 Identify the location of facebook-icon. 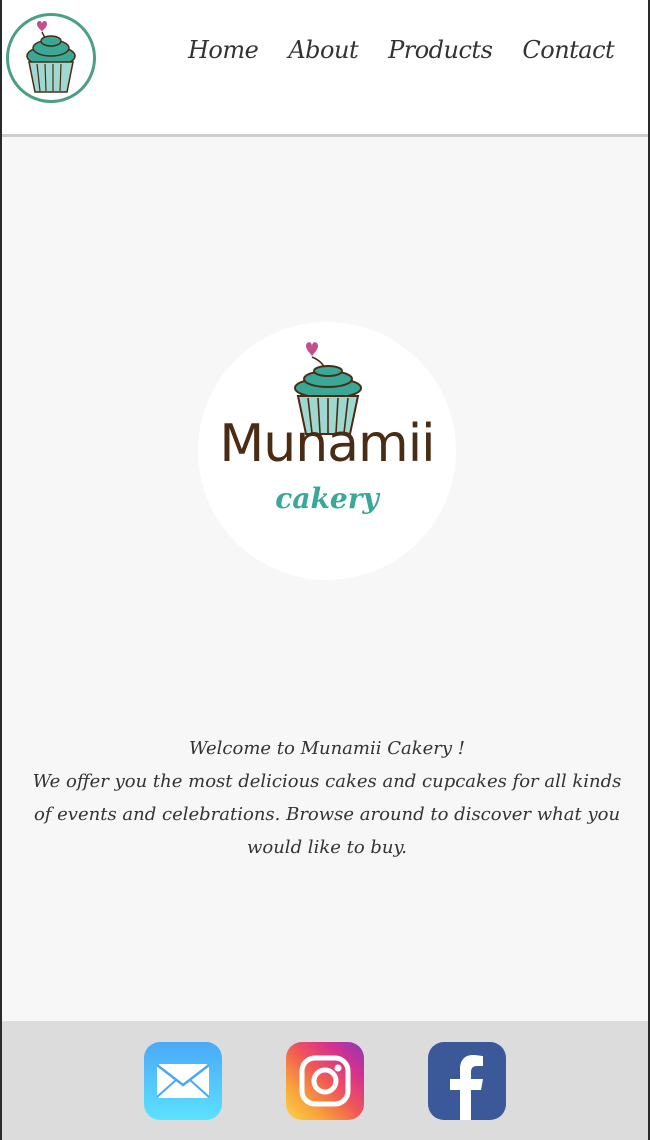
(466, 1087).